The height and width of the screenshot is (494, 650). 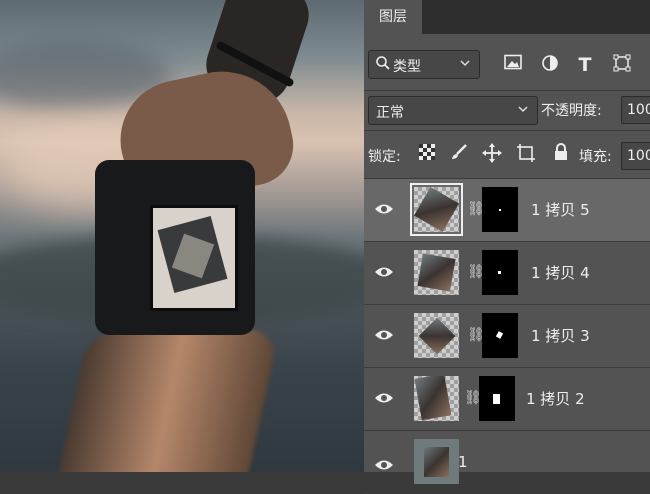 What do you see at coordinates (507, 462) in the screenshot?
I see `layer-row: 1` at bounding box center [507, 462].